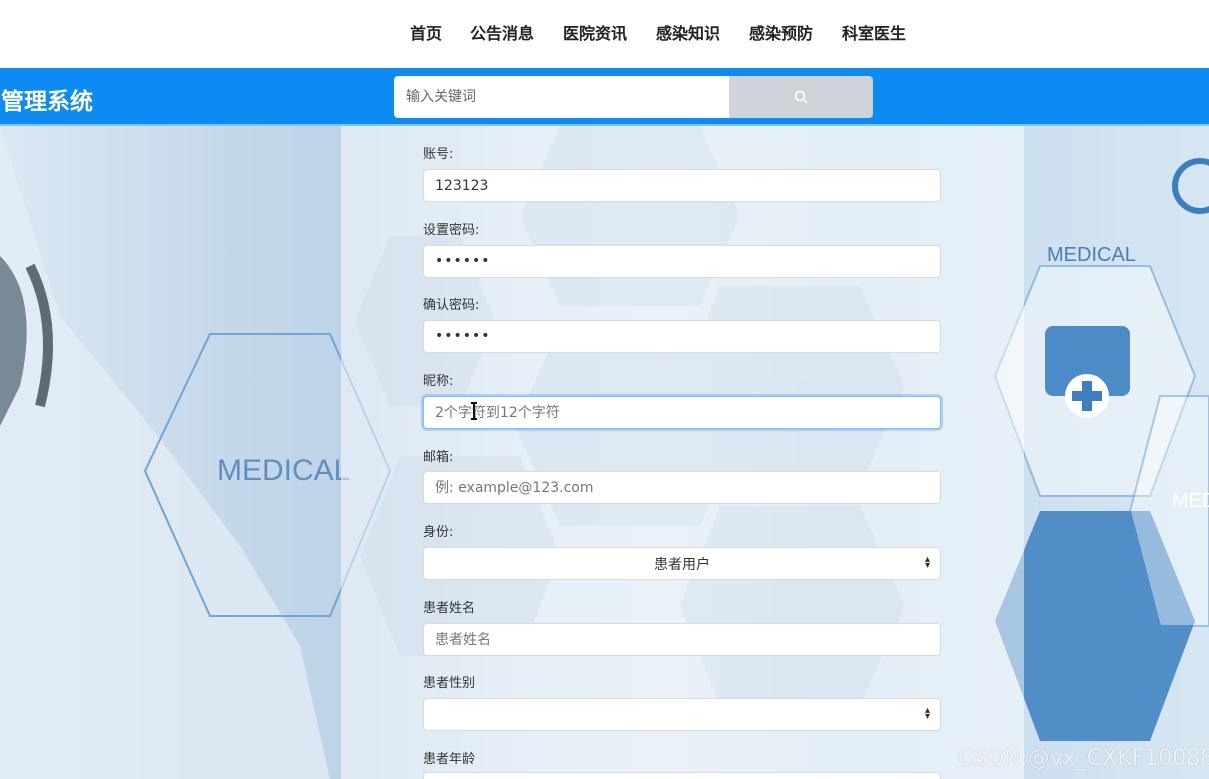  I want to click on account-label: 账号:, so click(438, 154).